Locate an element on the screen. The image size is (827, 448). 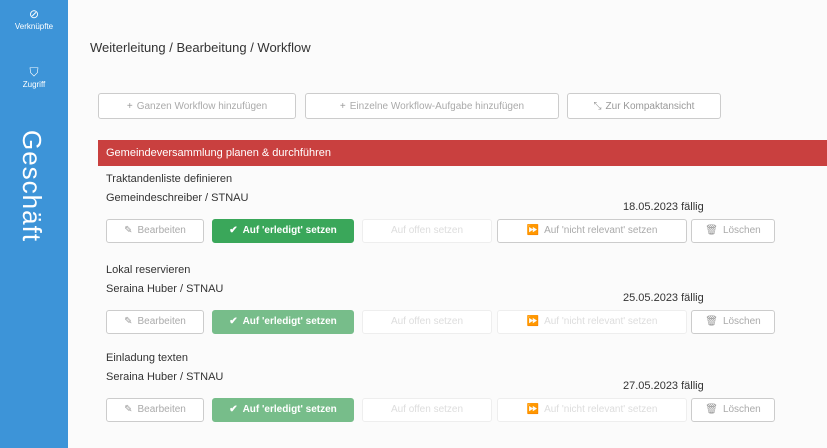
link-icon: ⊘ is located at coordinates (34, 14).